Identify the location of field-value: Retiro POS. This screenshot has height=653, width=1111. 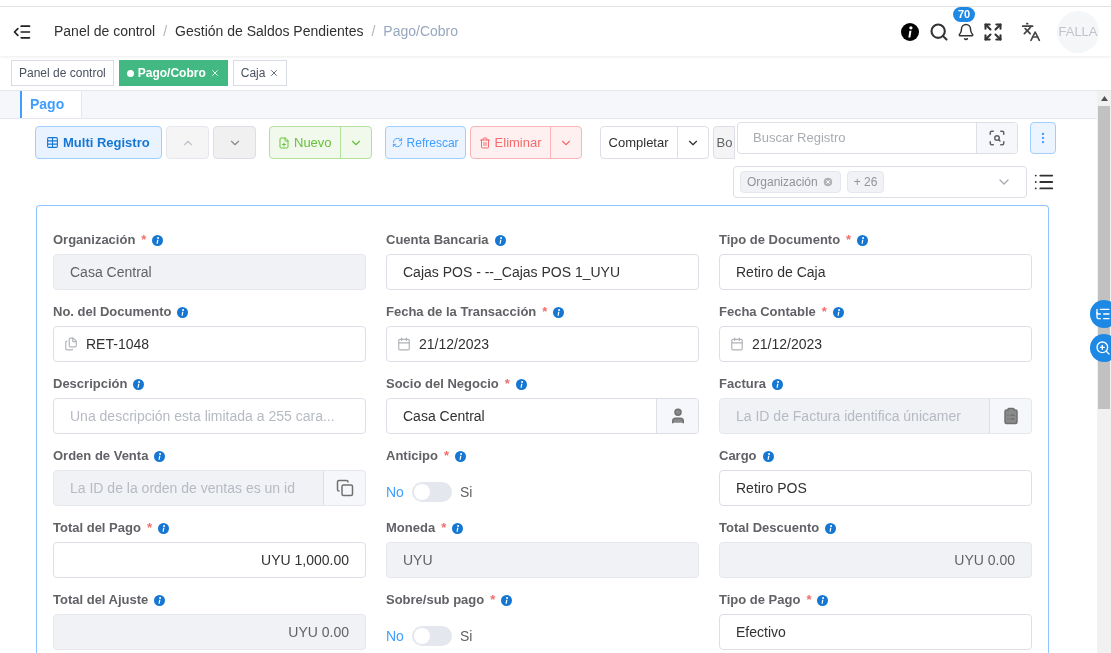
(771, 488).